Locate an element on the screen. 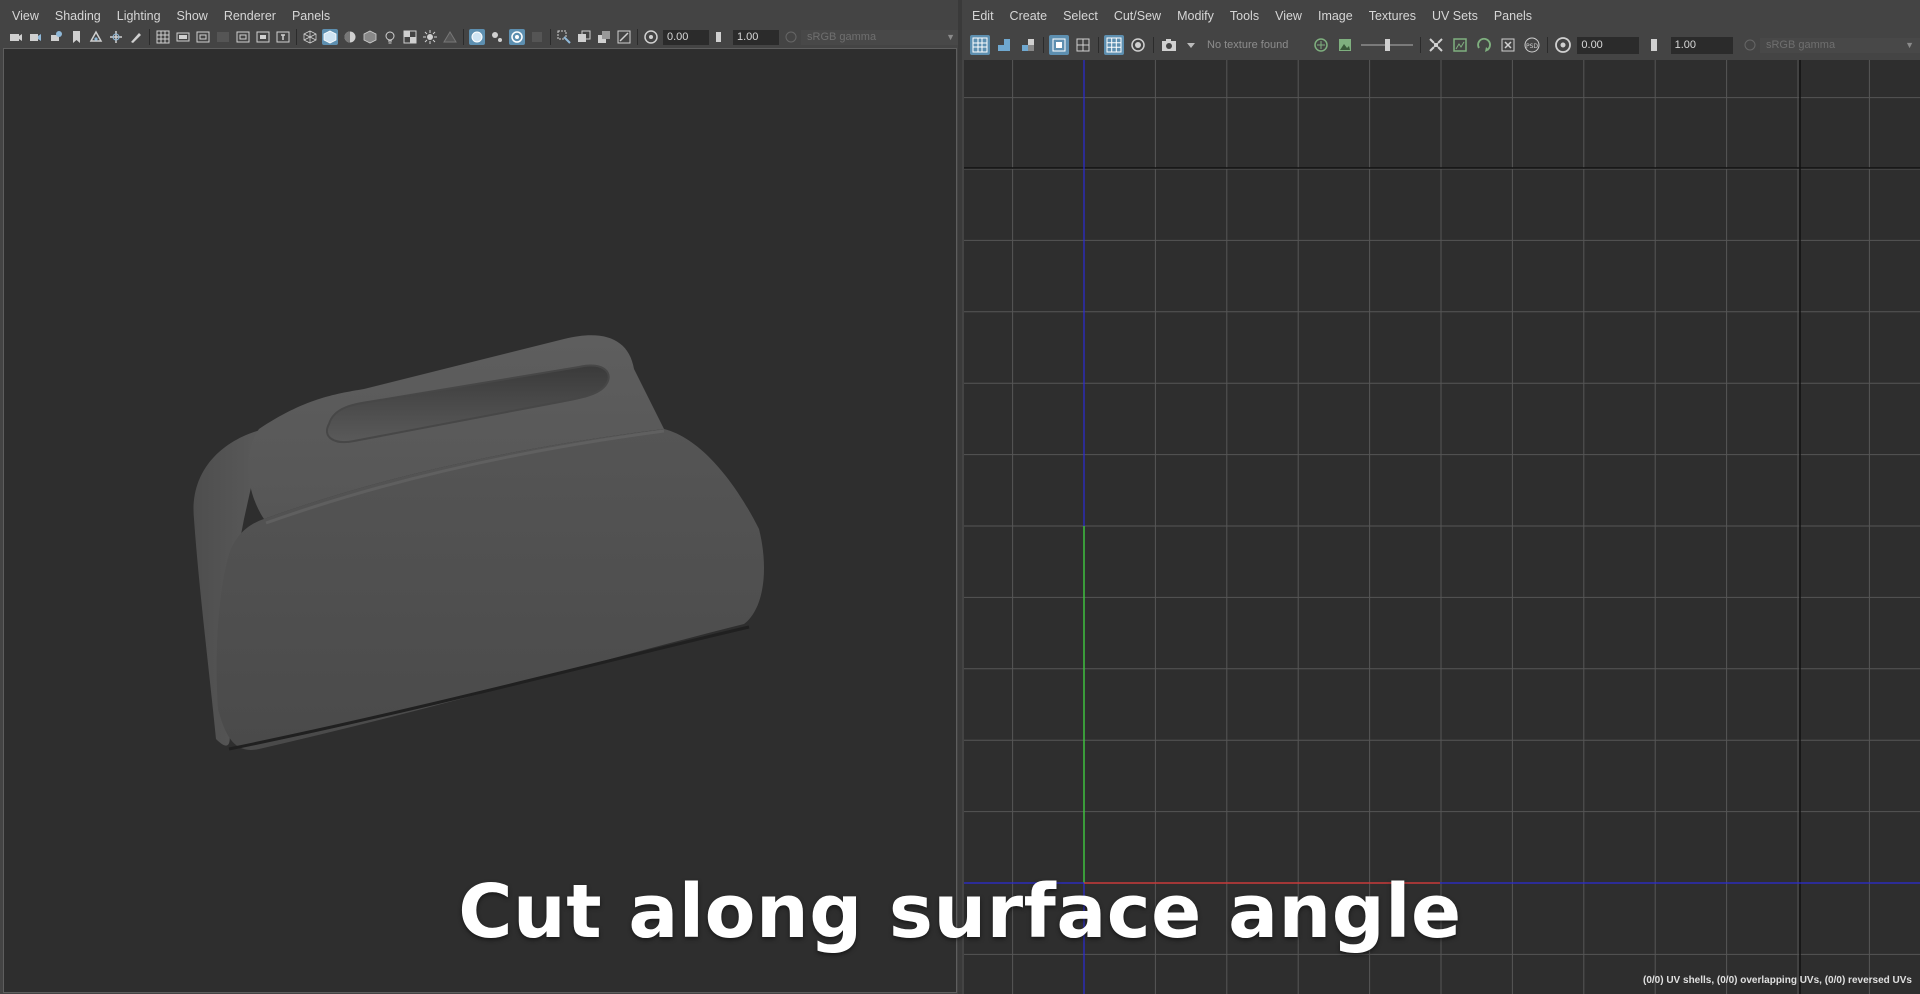 Image resolution: width=1920 pixels, height=994 pixels. menu-create: Create is located at coordinates (1029, 16).